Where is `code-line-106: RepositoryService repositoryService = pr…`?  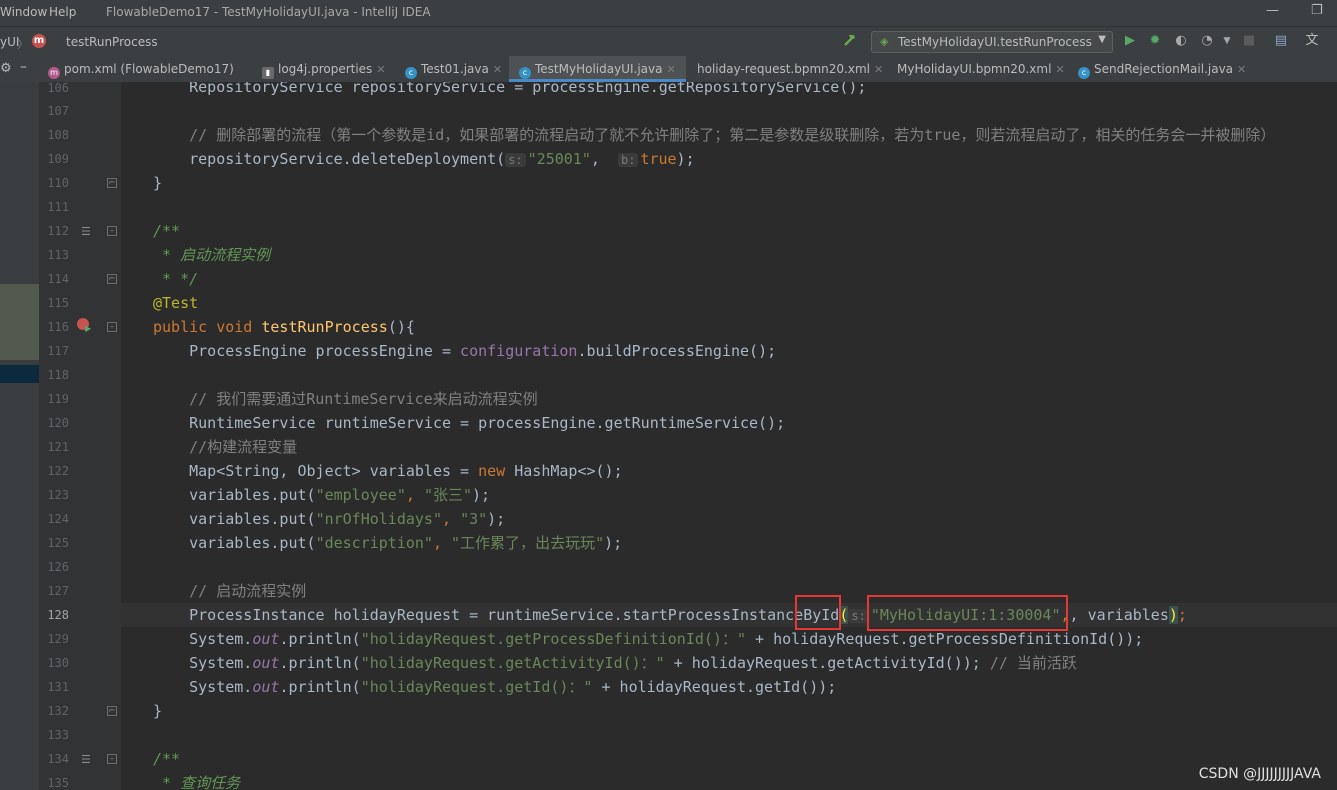 code-line-106: RepositoryService repositoryService = pr… is located at coordinates (510, 89).